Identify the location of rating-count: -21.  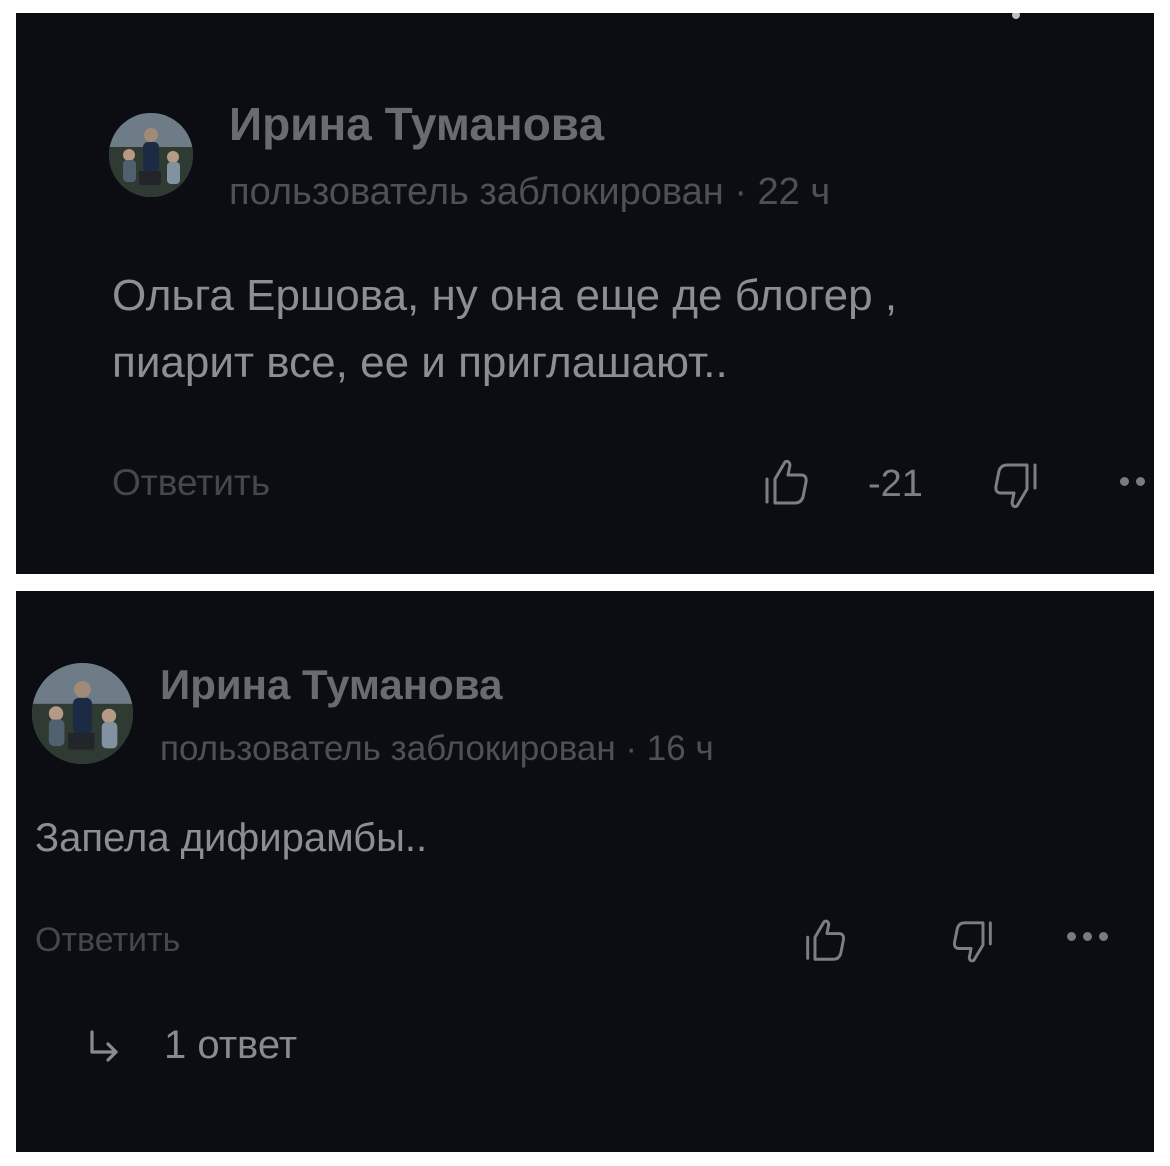
(895, 484).